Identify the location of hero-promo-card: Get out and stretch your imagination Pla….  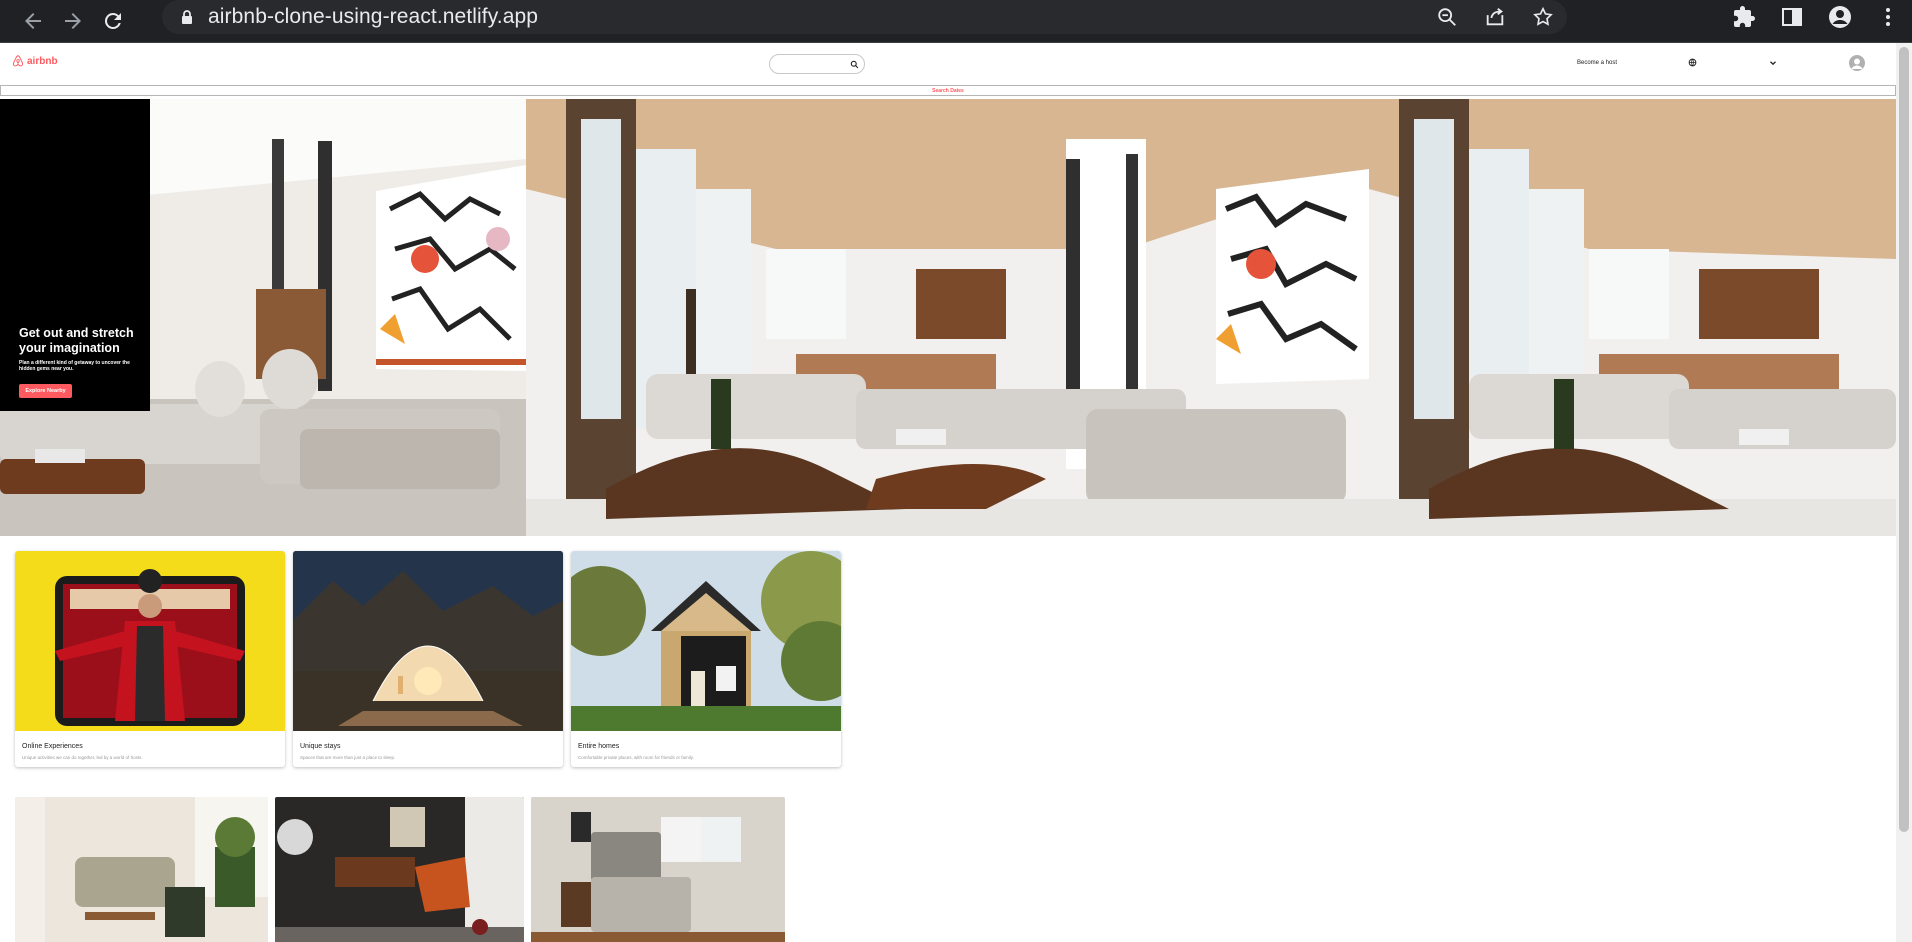
(75, 255).